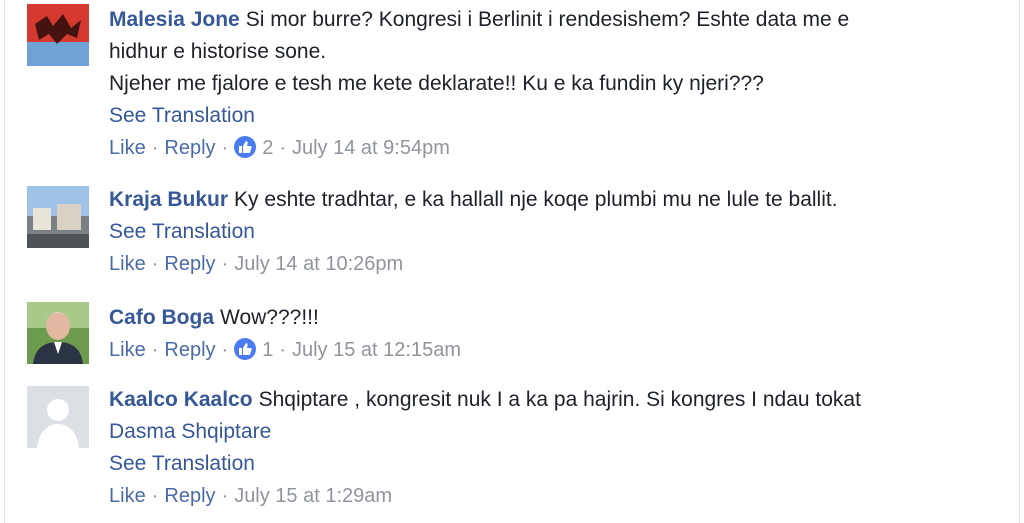 The image size is (1024, 523). What do you see at coordinates (560, 432) in the screenshot?
I see `tagged-page-link: Dasma Shqiptare` at bounding box center [560, 432].